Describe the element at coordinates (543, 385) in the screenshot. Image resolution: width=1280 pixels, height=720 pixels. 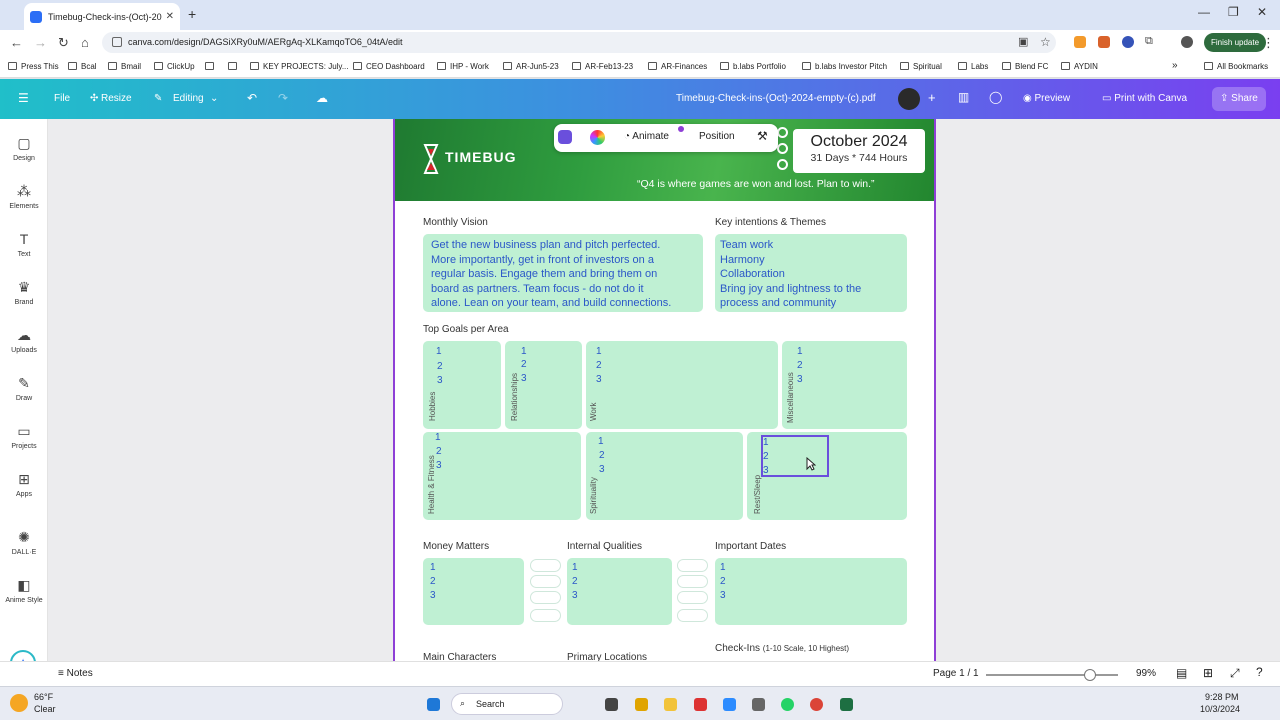
I see `goal-box-relationships: Relationships 1 2 3` at that location.